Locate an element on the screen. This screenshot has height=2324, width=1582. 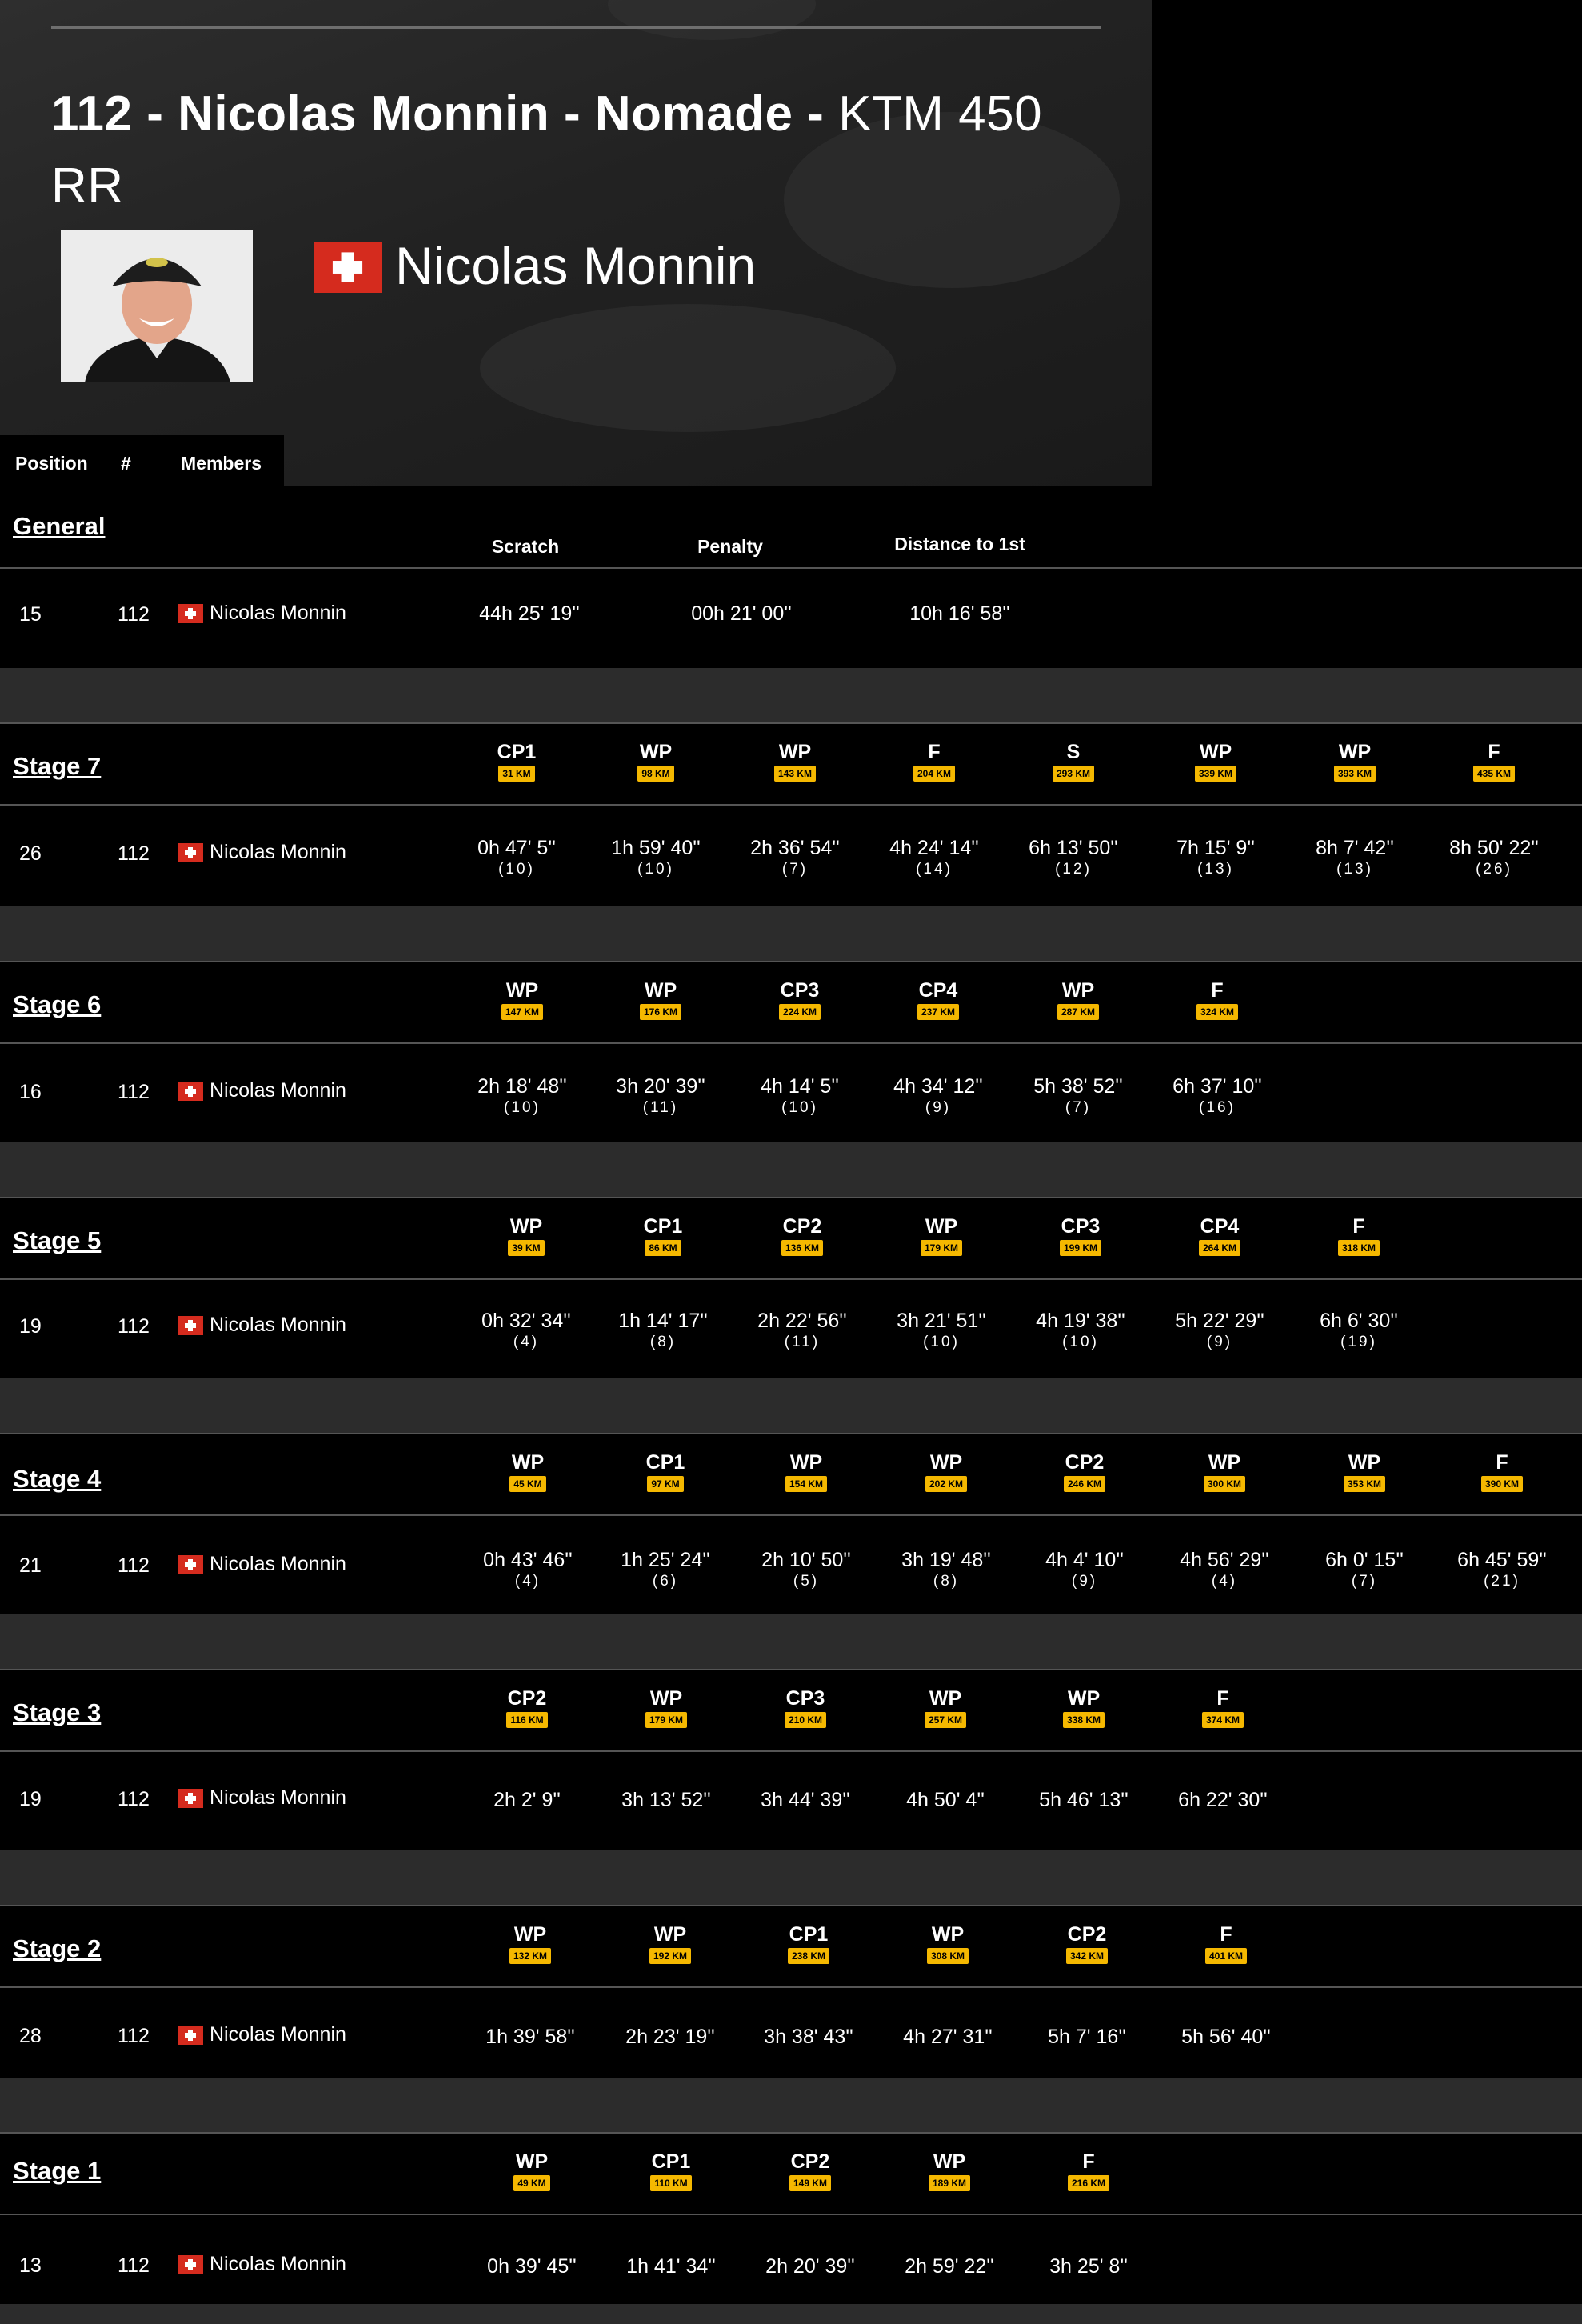
checkpoint-header: S 293 KM is located at coordinates (1073, 761).